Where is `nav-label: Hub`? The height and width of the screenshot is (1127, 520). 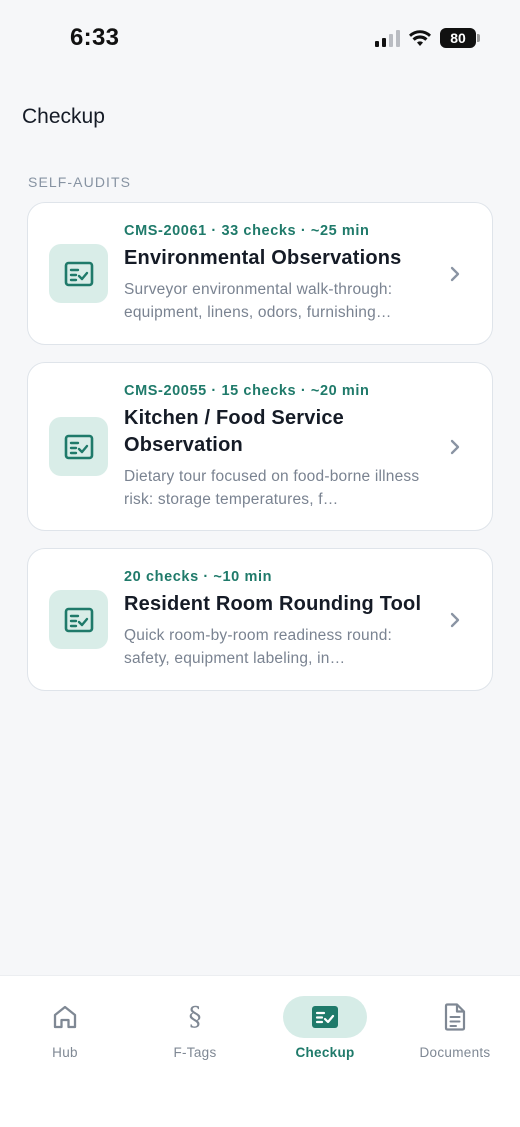
nav-label: Hub is located at coordinates (65, 1052).